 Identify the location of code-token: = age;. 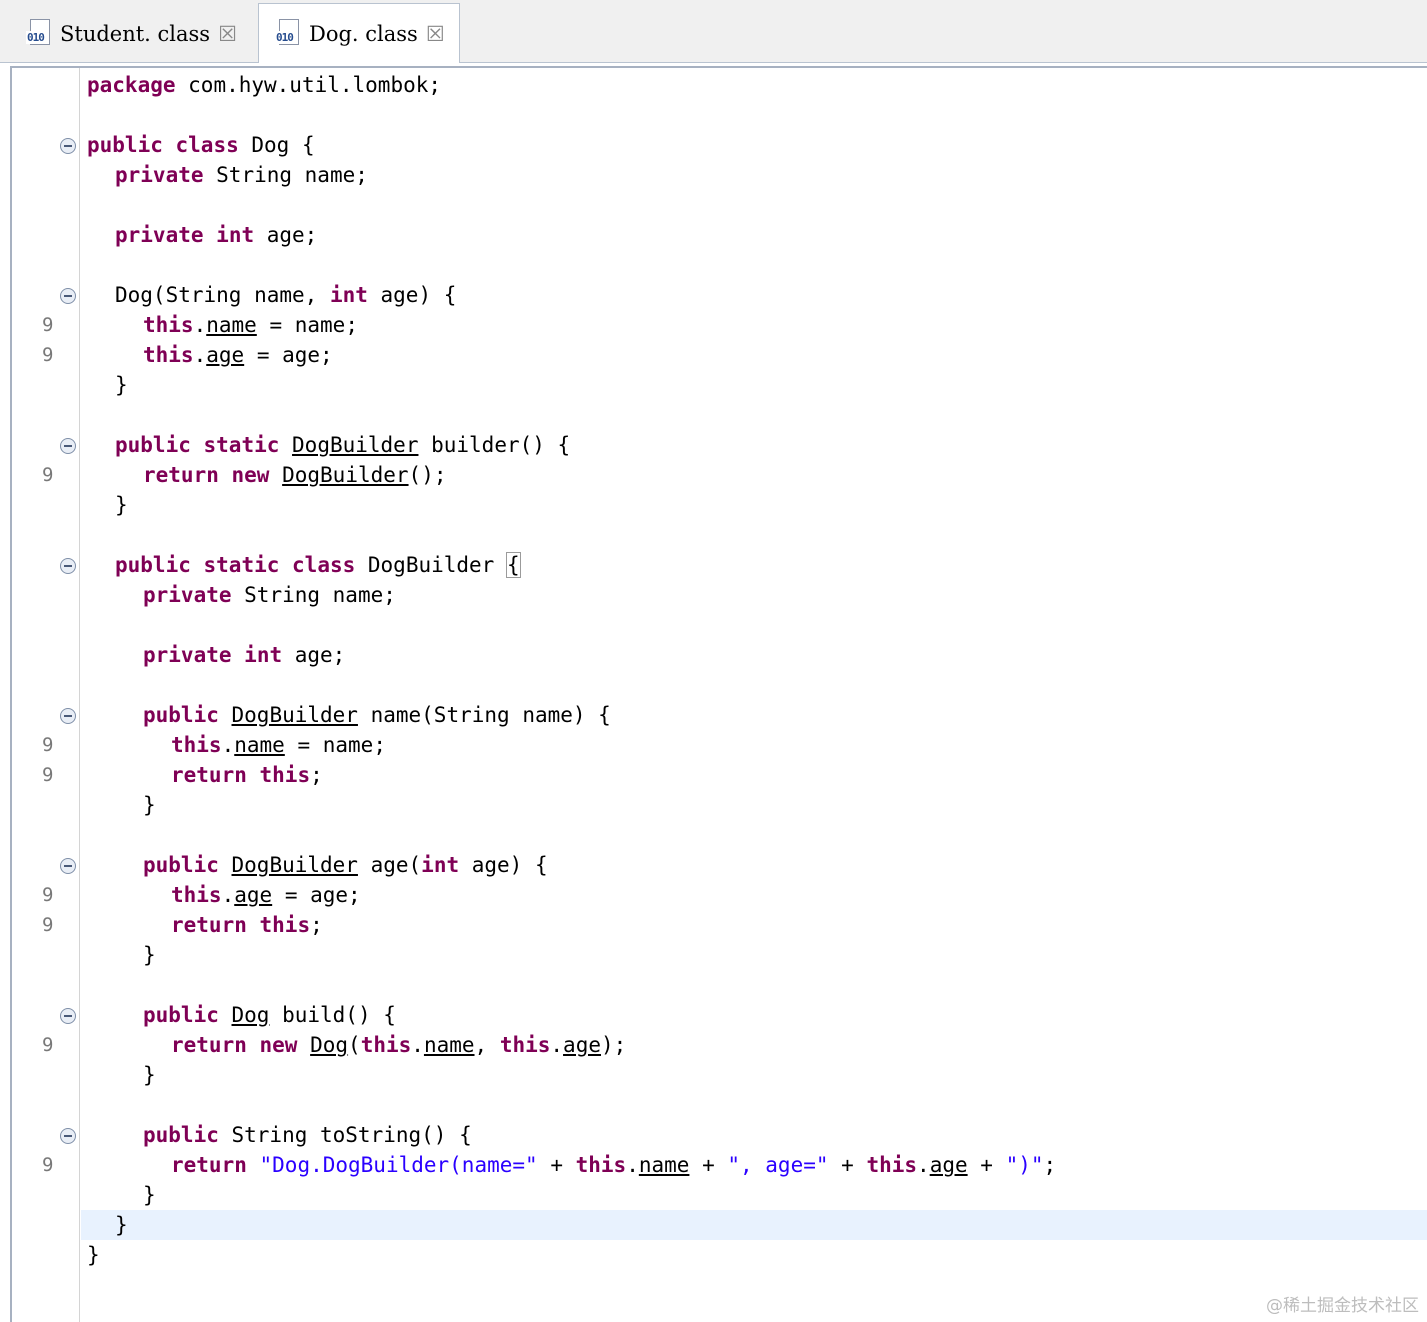
(288, 355).